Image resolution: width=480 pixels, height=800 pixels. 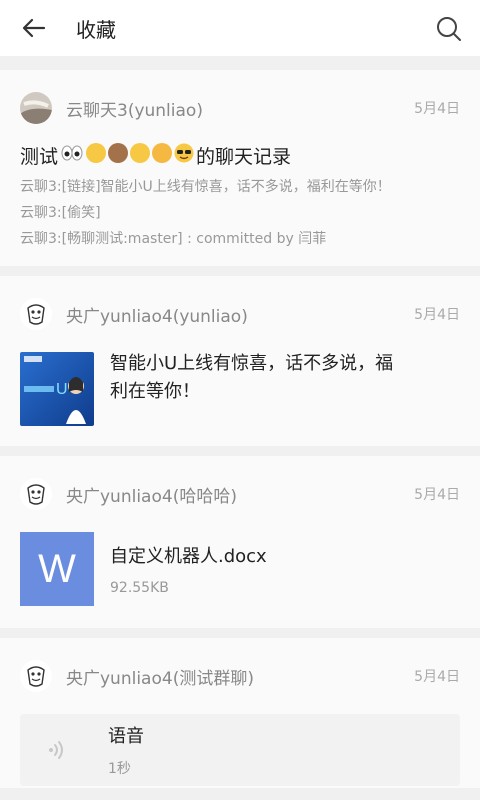 I want to click on laughing-emoji-icon, so click(x=140, y=153).